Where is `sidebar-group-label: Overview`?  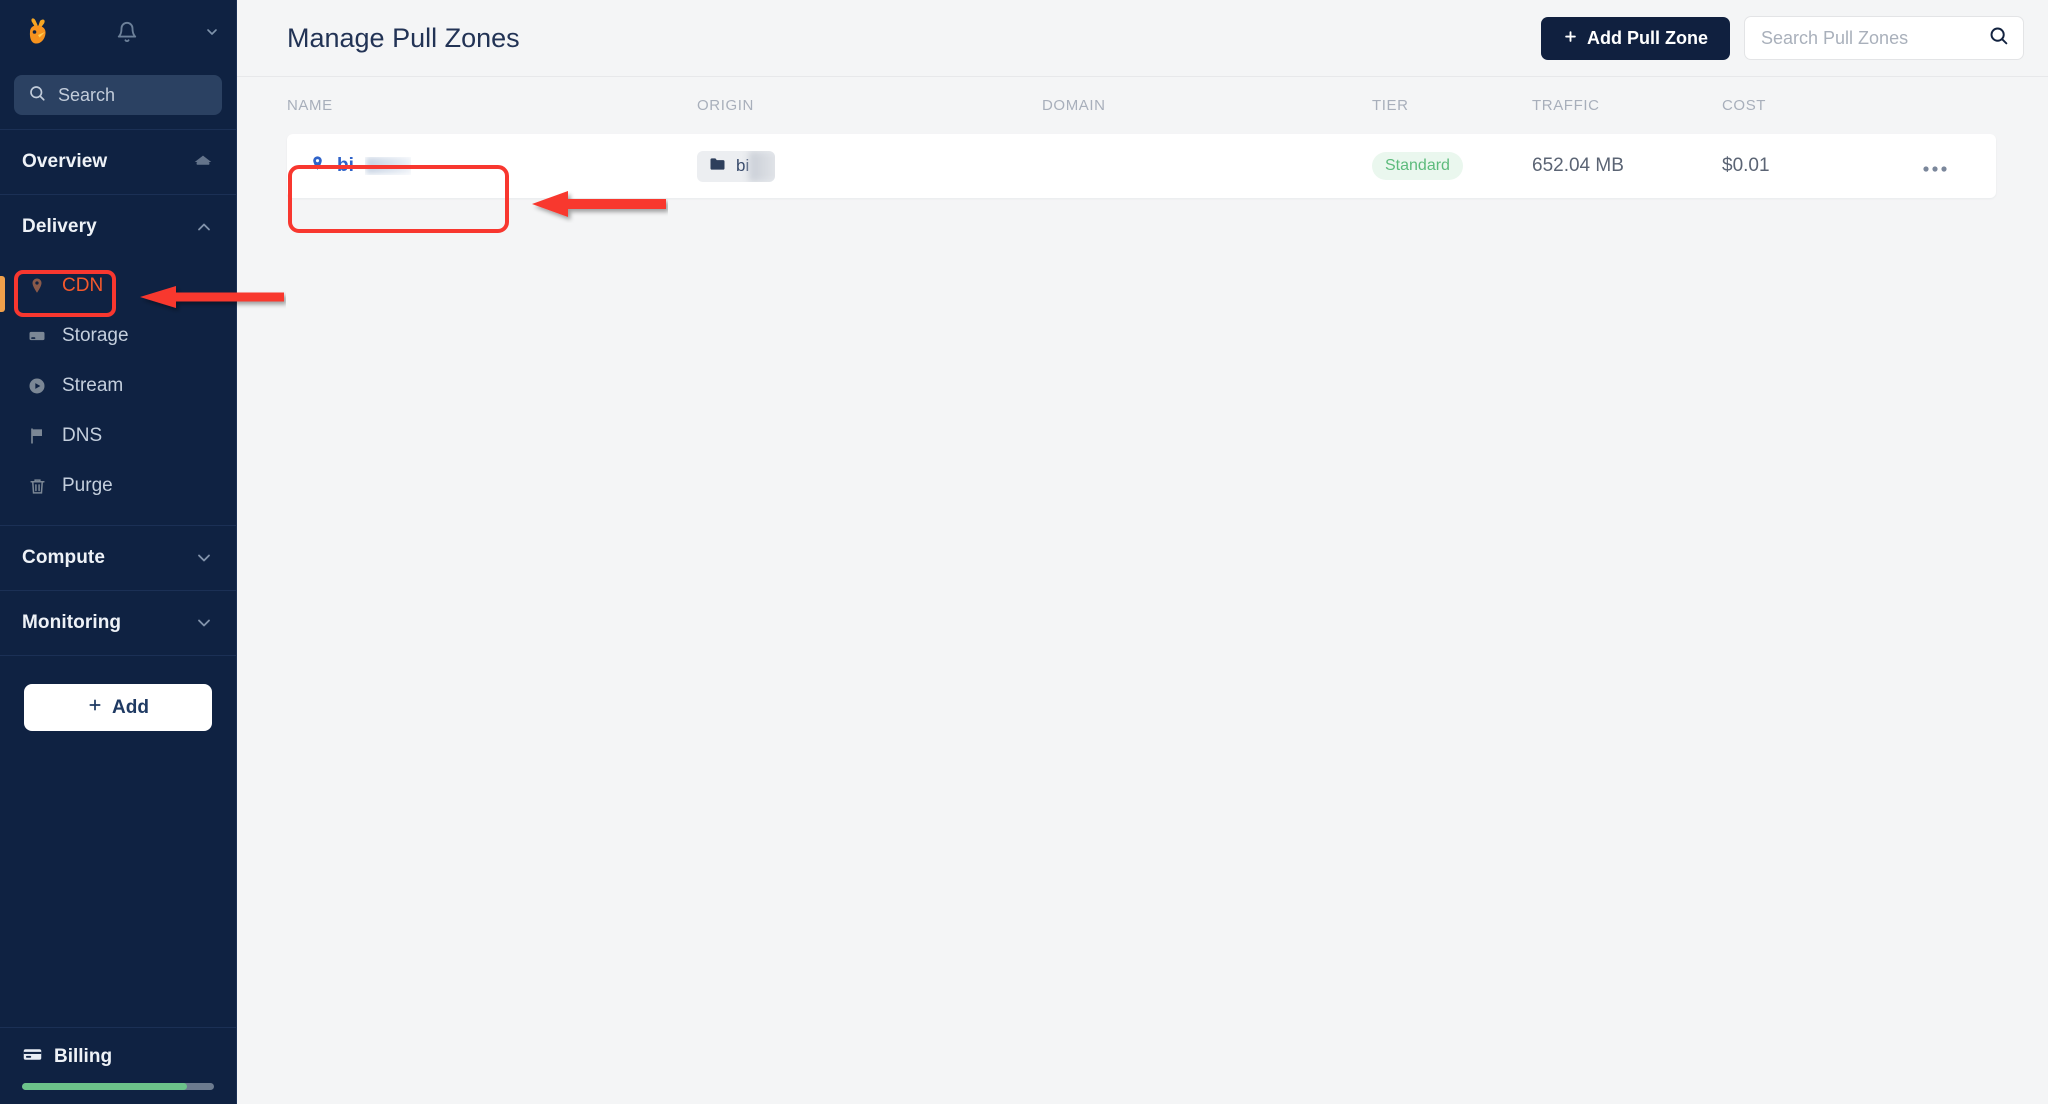 sidebar-group-label: Overview is located at coordinates (65, 161).